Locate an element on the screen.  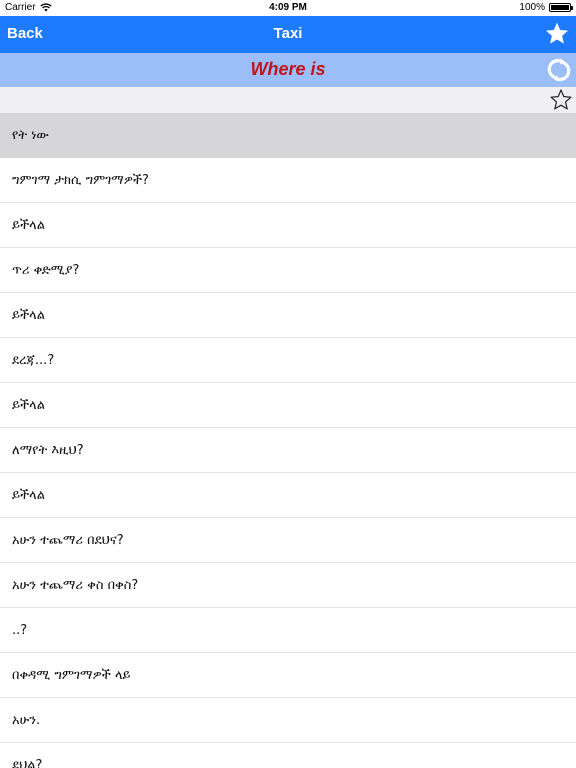
list-item: አሁን ተጨማሪ ቀስ በቀስ? is located at coordinates (288, 585).